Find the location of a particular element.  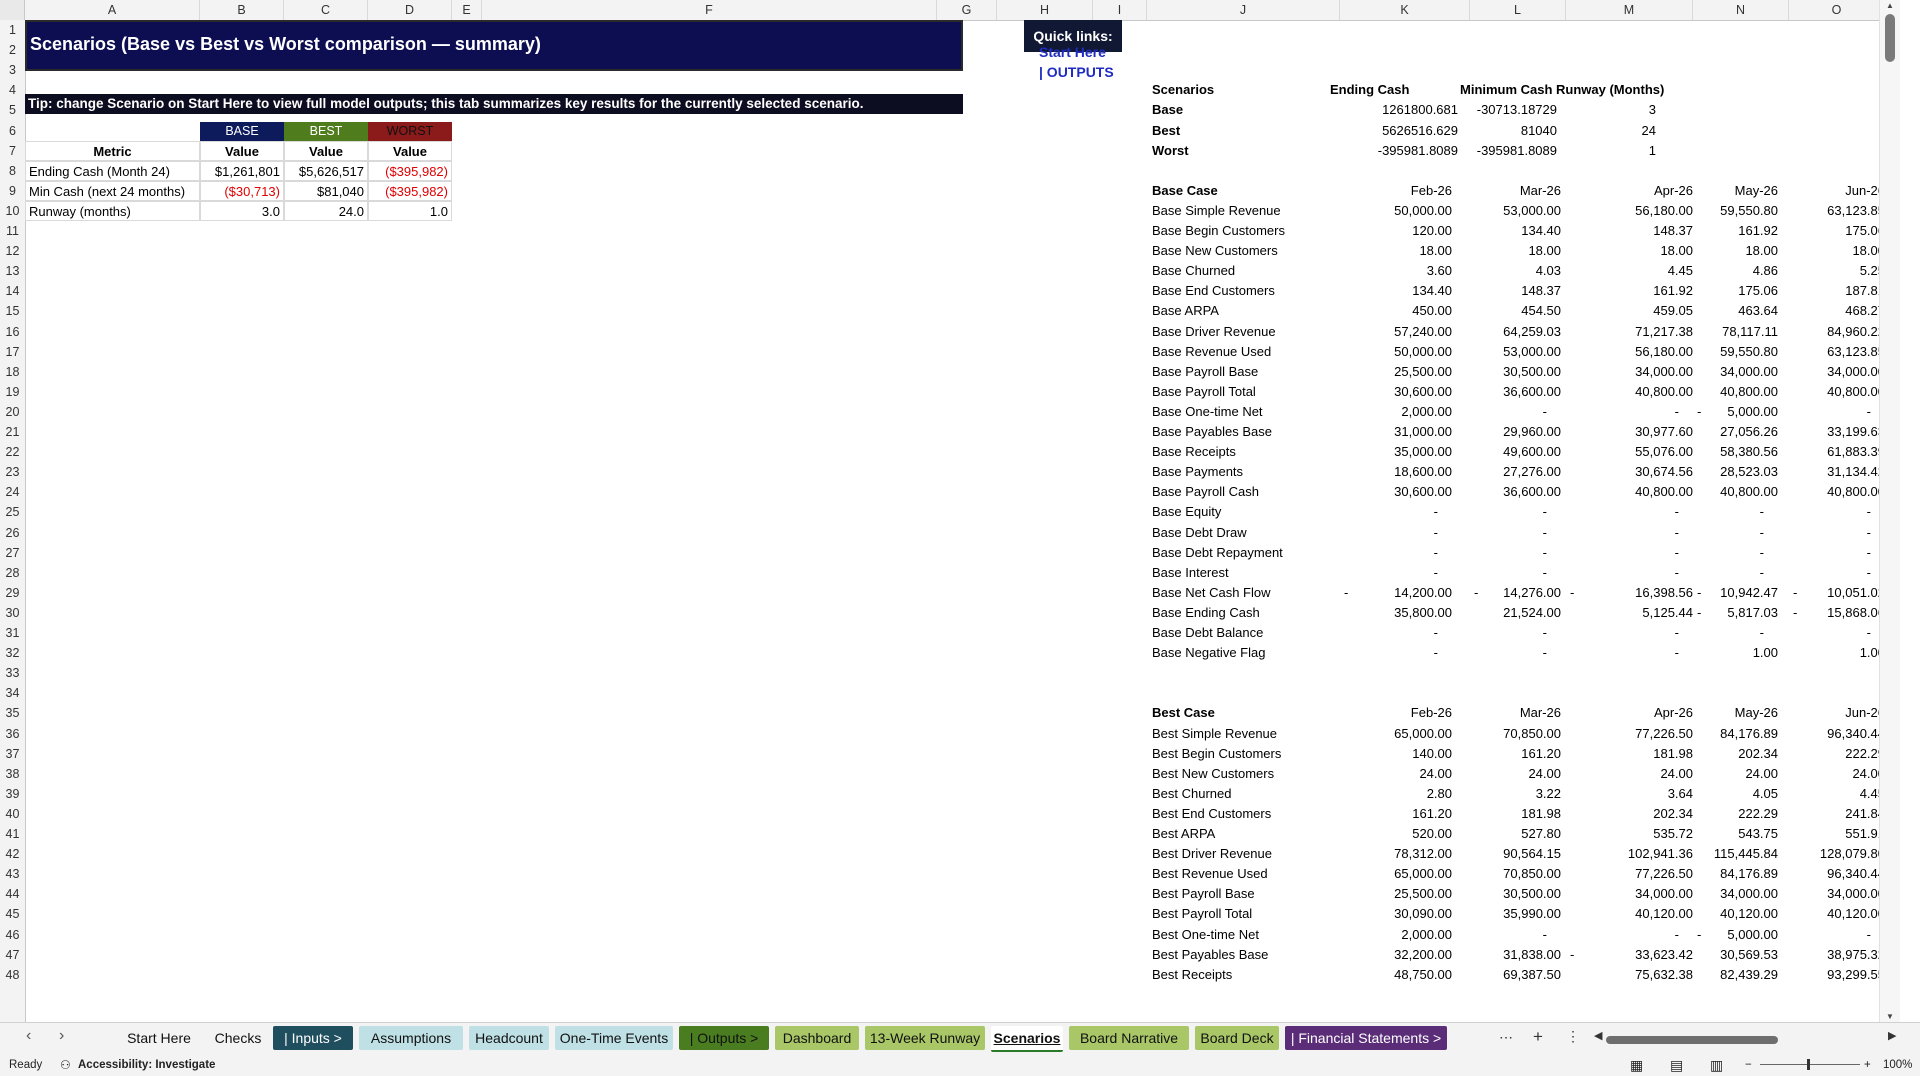

scenario-value: -30713.18729 is located at coordinates (1508, 110).